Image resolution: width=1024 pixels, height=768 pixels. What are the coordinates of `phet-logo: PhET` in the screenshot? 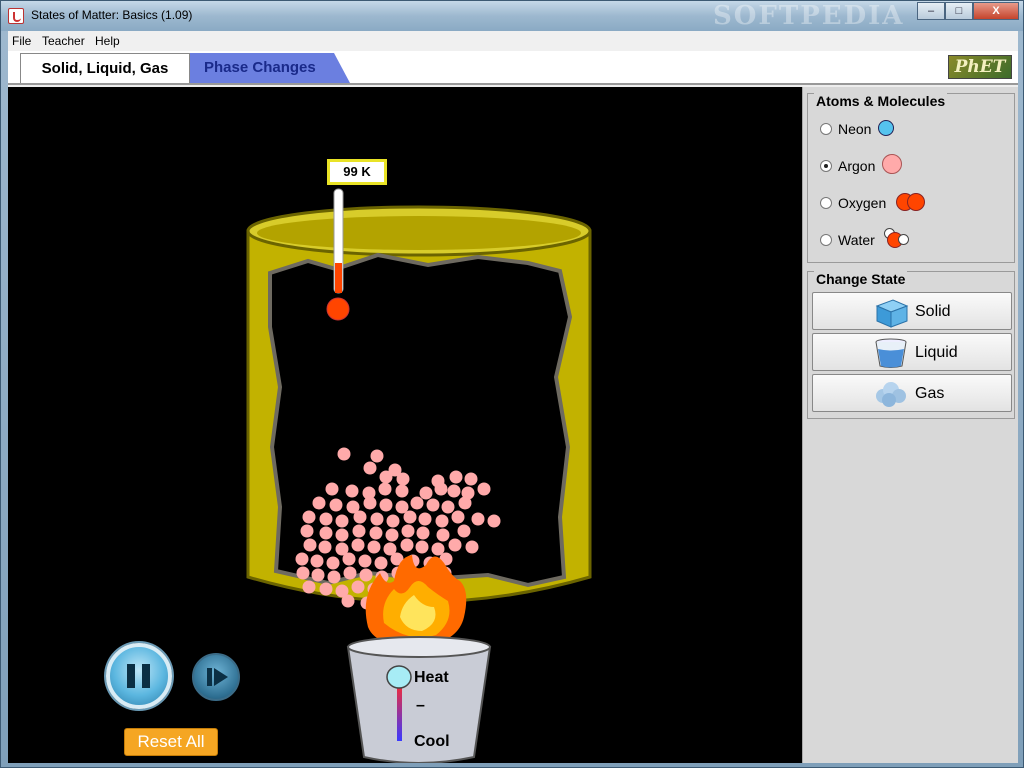 It's located at (980, 67).